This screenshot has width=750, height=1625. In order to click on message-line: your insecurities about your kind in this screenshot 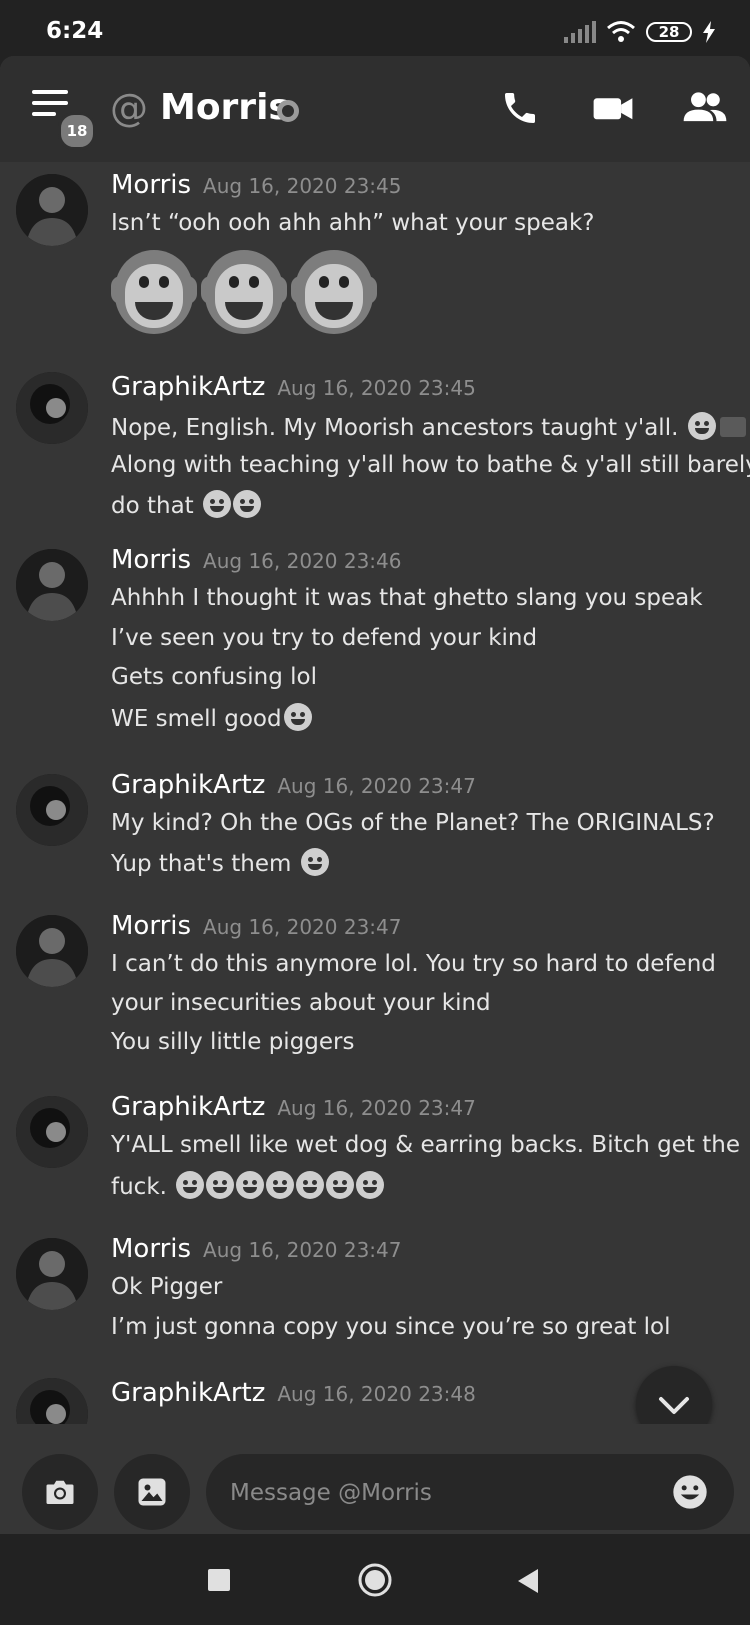, I will do `click(301, 1003)`.